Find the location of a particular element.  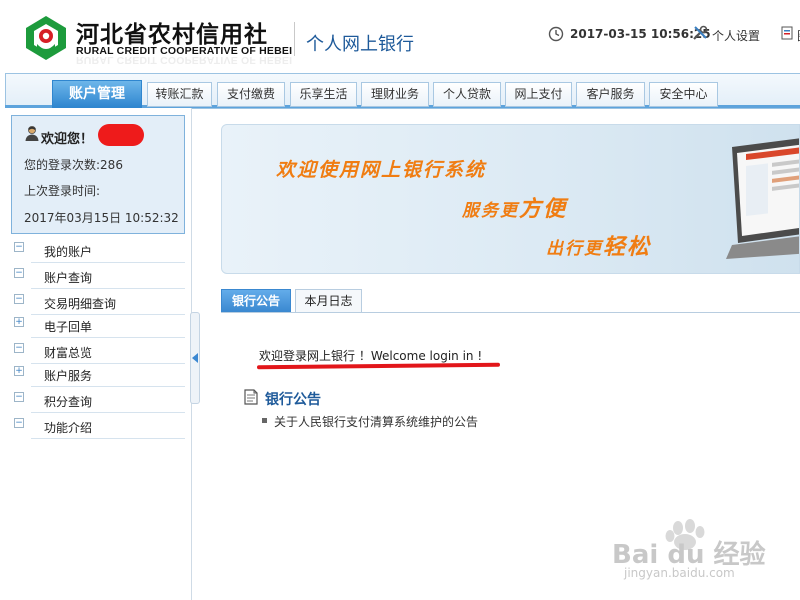

content-tabs-underline is located at coordinates (510, 312).